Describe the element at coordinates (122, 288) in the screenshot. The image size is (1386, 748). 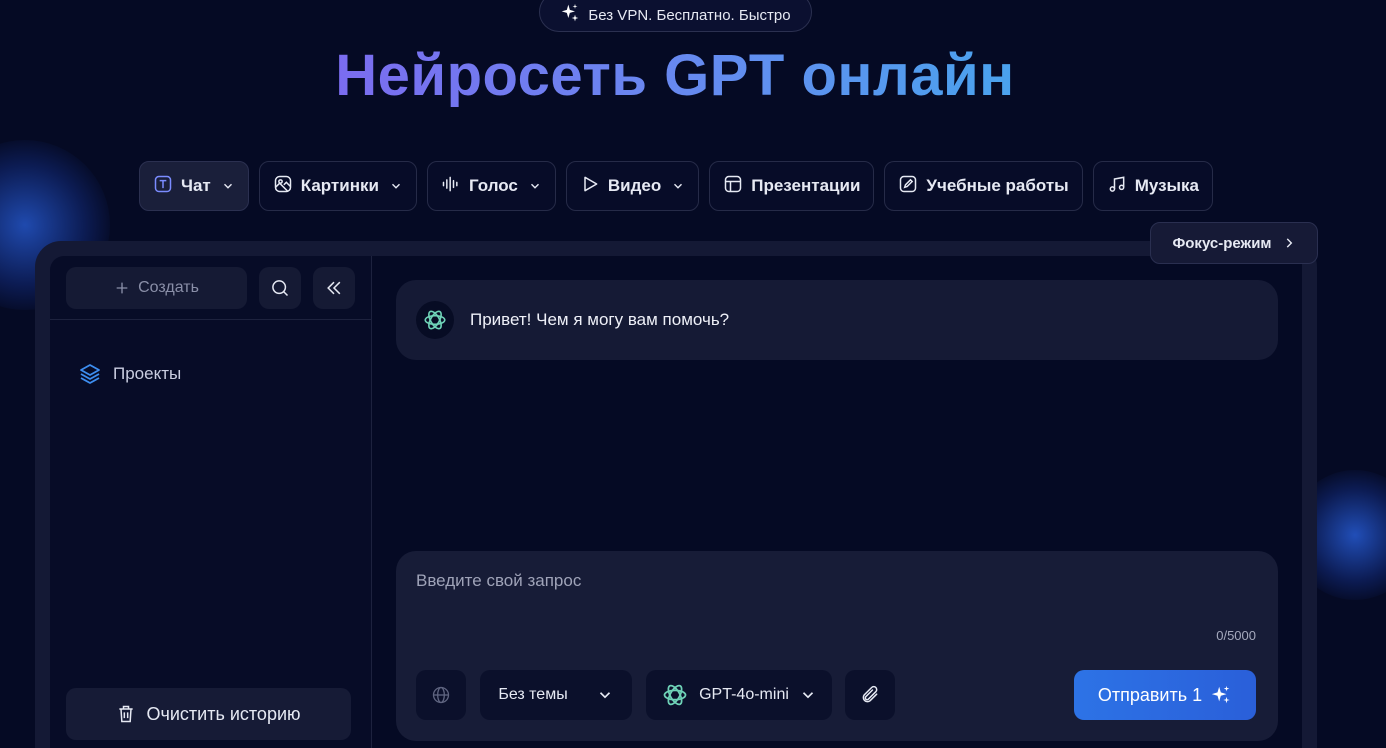
I see `plus-icon` at that location.